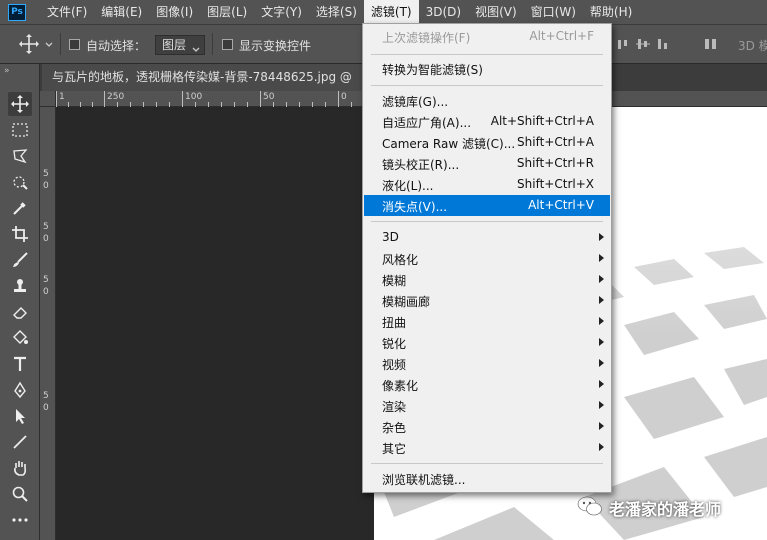 Image resolution: width=767 pixels, height=540 pixels. What do you see at coordinates (174, 45) in the screenshot?
I see `dropdown-value: 图层` at bounding box center [174, 45].